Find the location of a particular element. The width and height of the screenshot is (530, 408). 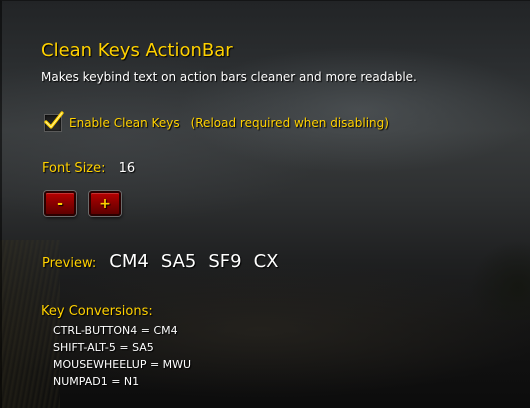

font-size-value: 16 is located at coordinates (127, 168).